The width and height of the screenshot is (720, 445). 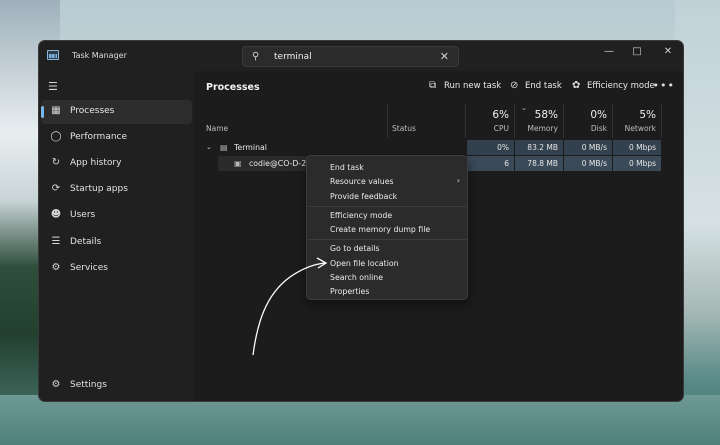 I want to click on leaf-icon: ✿, so click(x=576, y=85).